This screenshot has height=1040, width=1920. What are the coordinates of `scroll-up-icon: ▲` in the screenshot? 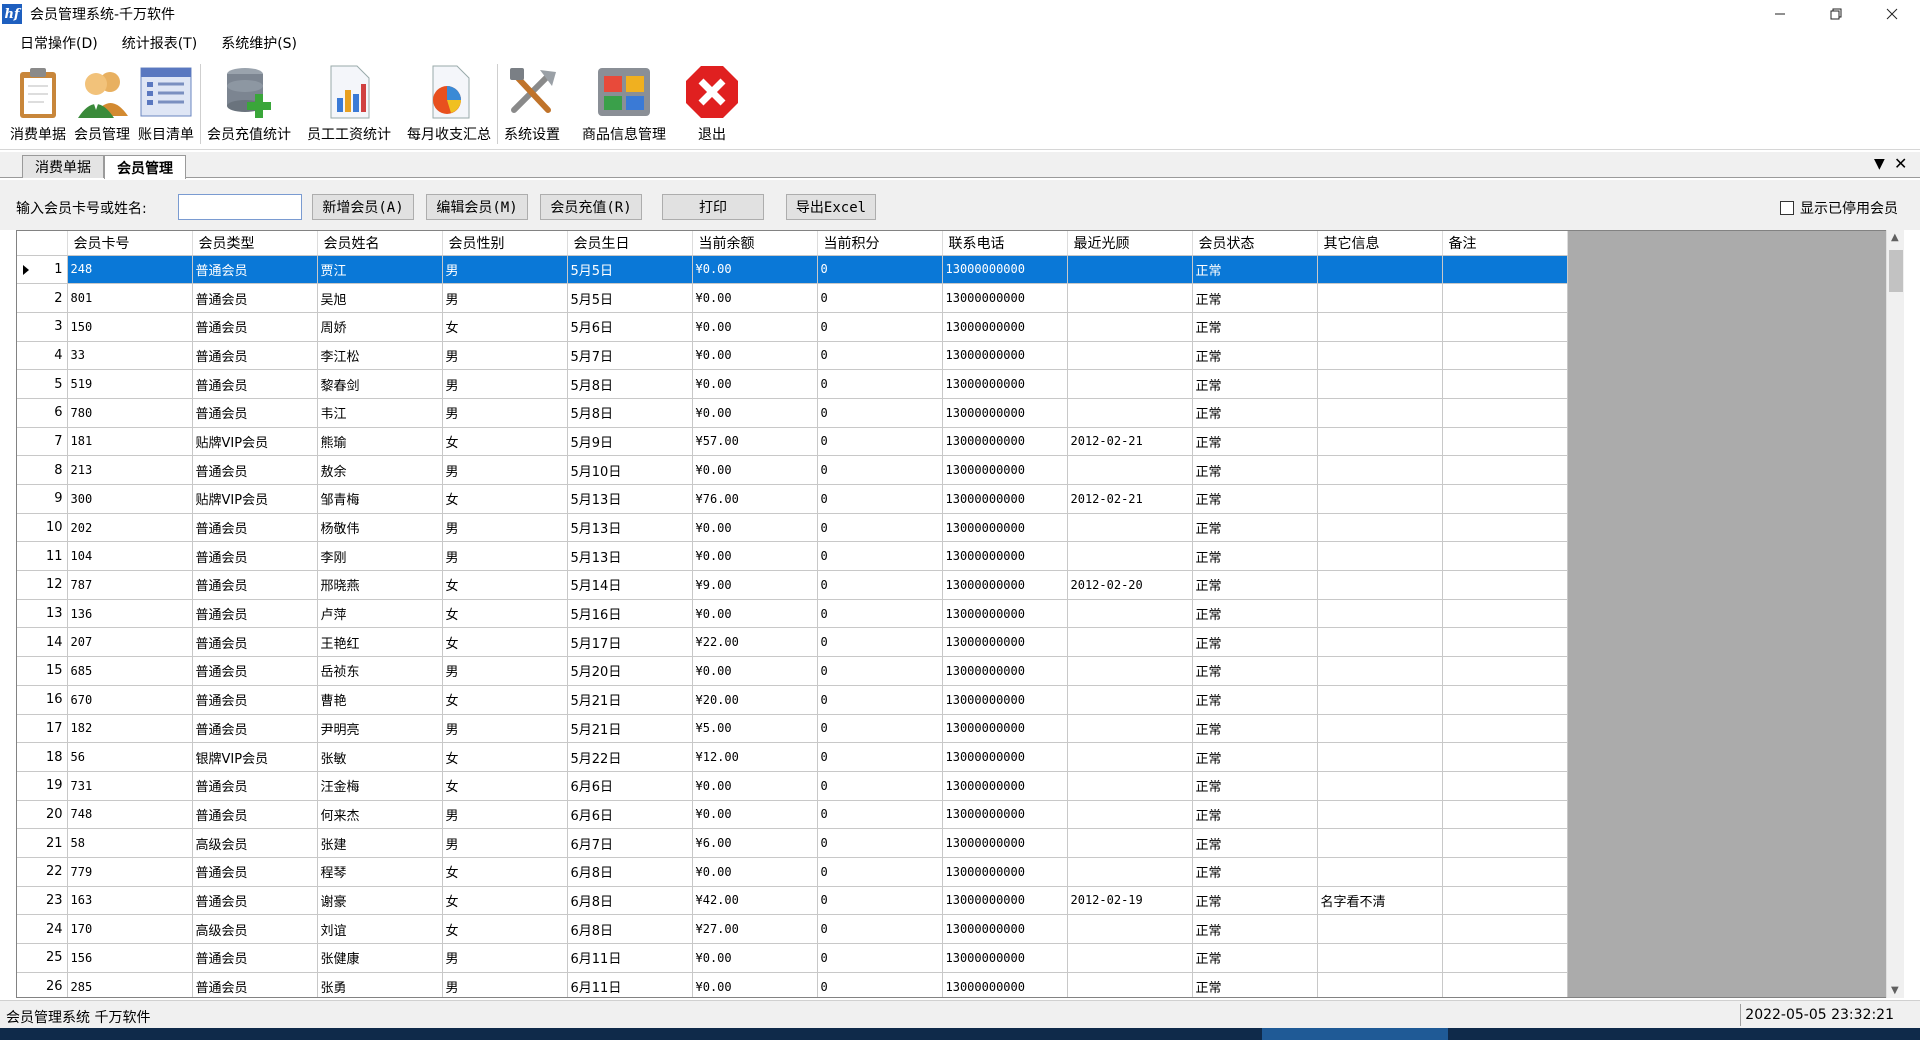 It's located at (1895, 237).